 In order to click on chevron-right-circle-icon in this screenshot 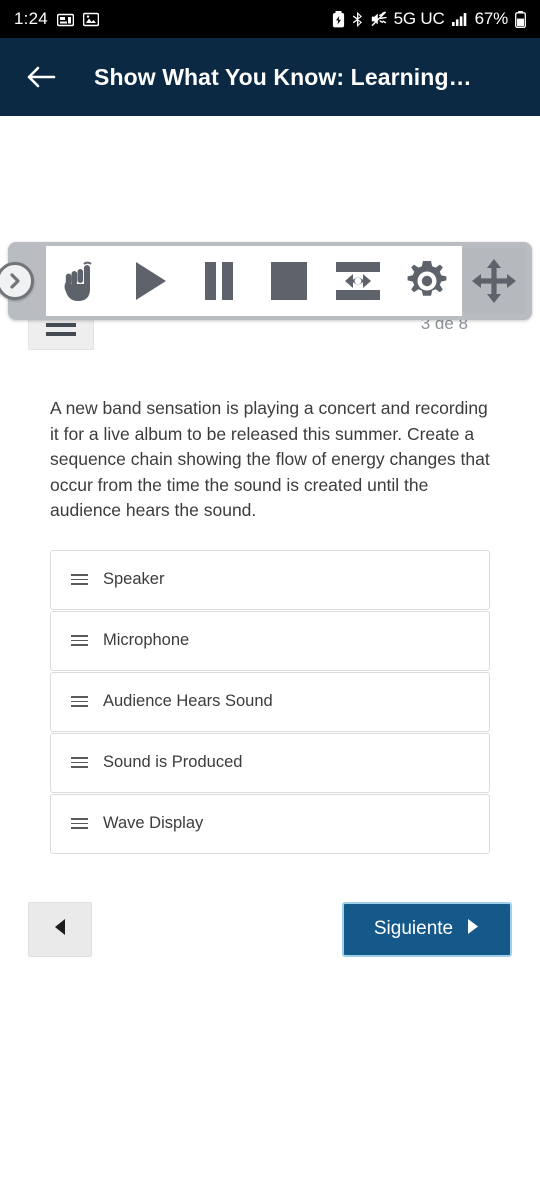, I will do `click(17, 281)`.